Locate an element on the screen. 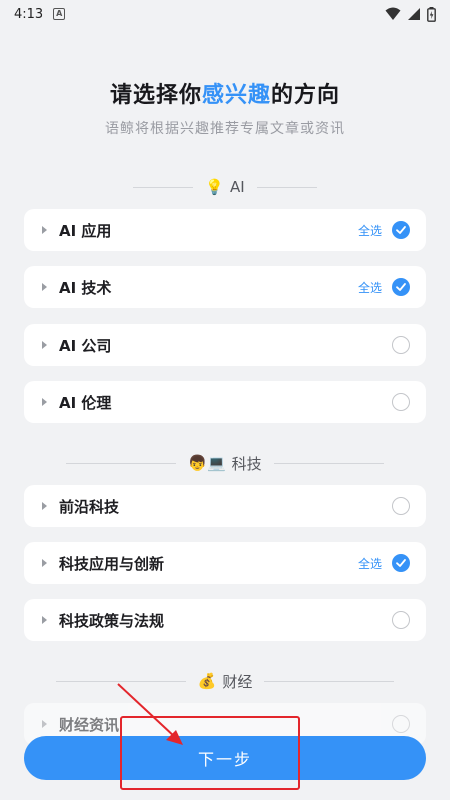 The height and width of the screenshot is (800, 450). interest-row-frontier-tech: 前沿科技 is located at coordinates (225, 506).